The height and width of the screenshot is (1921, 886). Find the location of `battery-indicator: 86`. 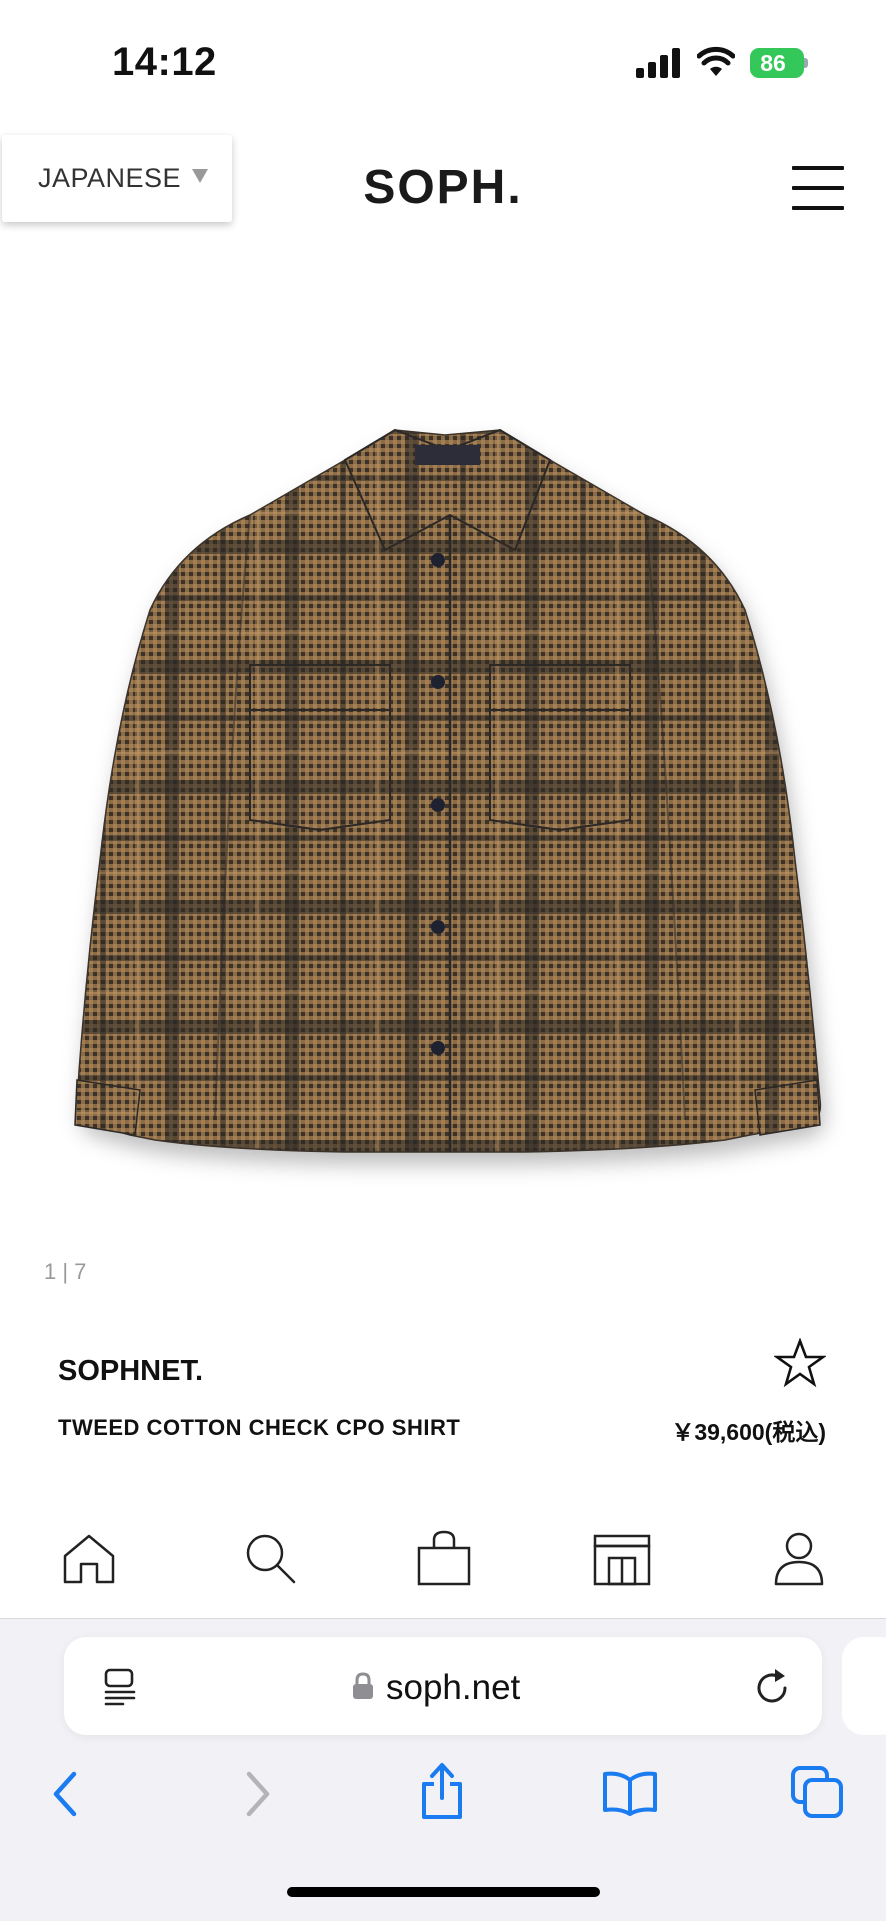

battery-indicator: 86 is located at coordinates (779, 63).